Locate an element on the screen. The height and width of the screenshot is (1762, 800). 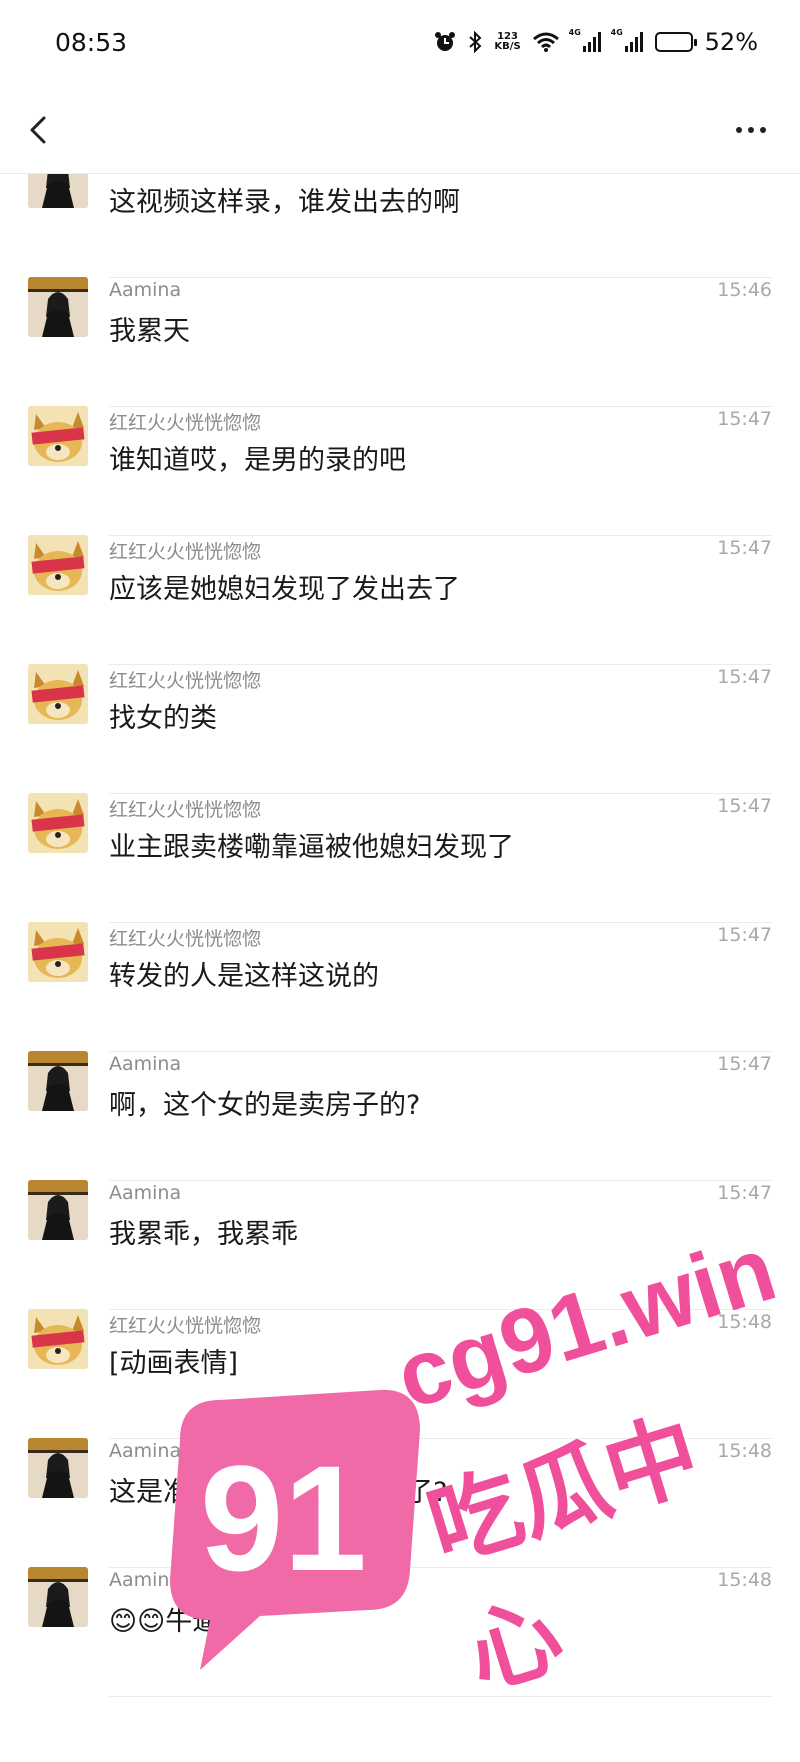
message-item: Aamina15:46这视频这样录，谁发出去的啊 is located at coordinates (400, 226).